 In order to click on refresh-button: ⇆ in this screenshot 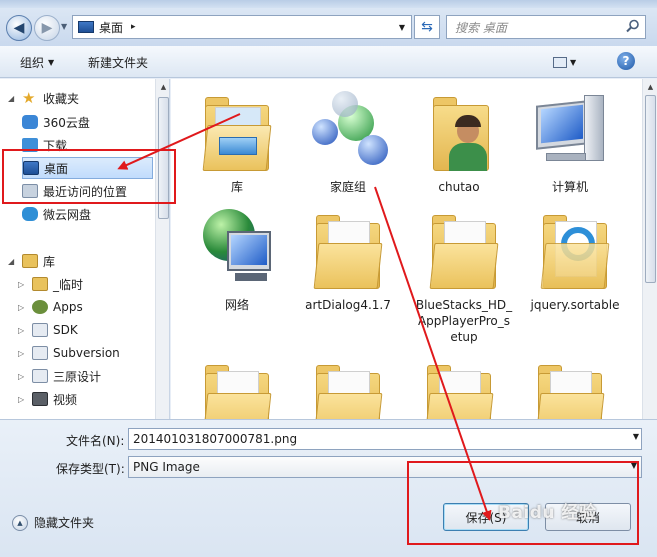, I will do `click(427, 27)`.